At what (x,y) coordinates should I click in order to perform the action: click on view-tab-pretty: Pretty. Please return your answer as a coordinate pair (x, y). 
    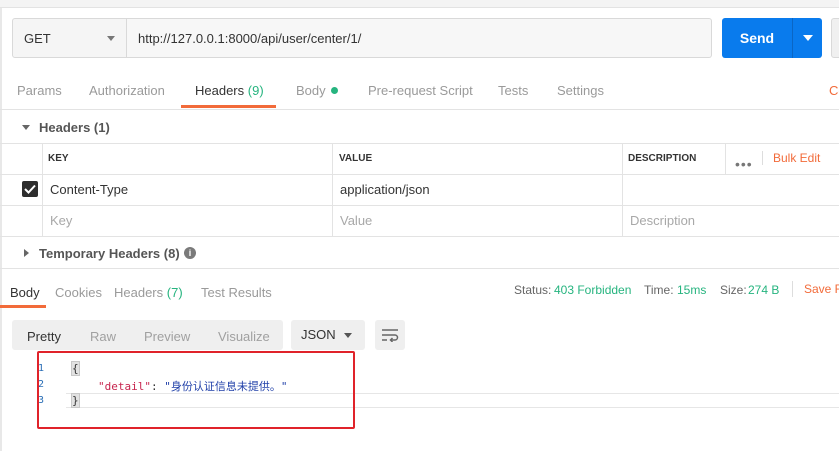
    Looking at the image, I should click on (44, 336).